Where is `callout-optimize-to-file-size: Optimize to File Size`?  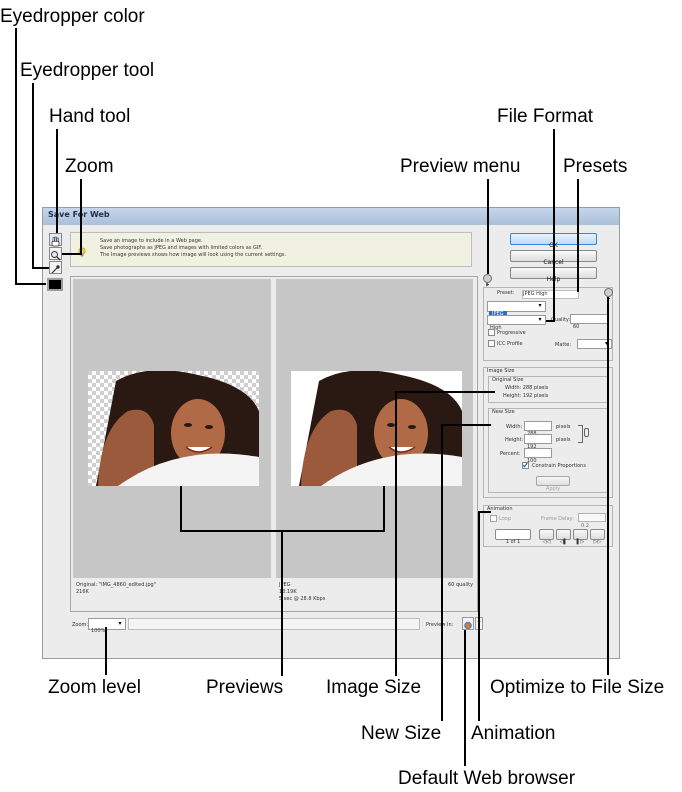
callout-optimize-to-file-size: Optimize to File Size is located at coordinates (577, 687).